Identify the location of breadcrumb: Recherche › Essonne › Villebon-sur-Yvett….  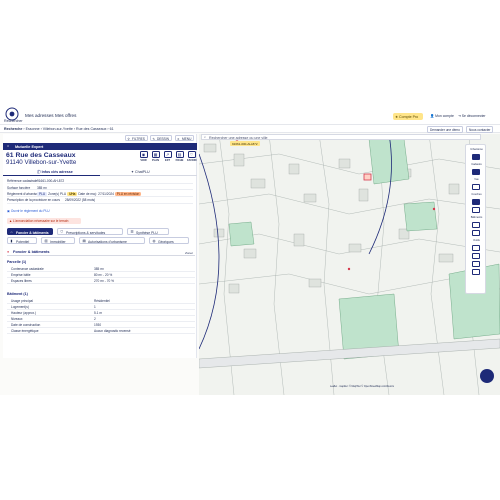
(59, 129).